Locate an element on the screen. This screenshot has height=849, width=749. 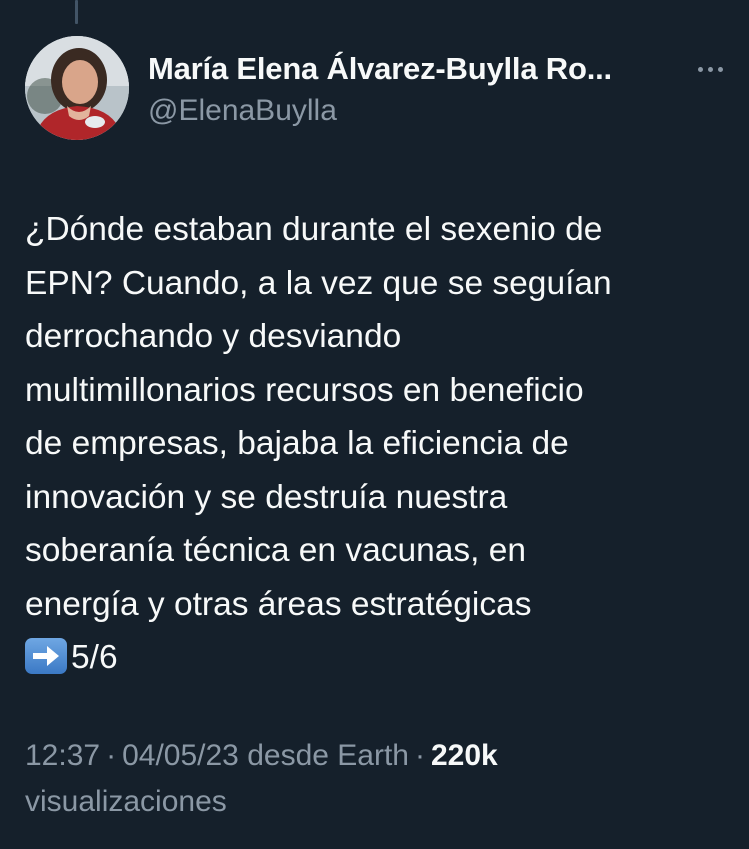
tweet-text-line: de empresas, bajaba la eficiencia de is located at coordinates (297, 443).